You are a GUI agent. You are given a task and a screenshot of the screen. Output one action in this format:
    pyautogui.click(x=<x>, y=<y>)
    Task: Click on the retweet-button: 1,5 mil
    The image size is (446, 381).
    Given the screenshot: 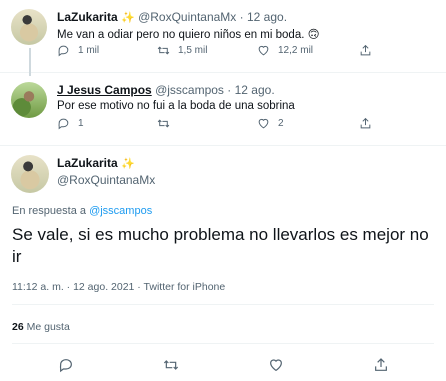 What is the action you would take?
    pyautogui.click(x=182, y=50)
    